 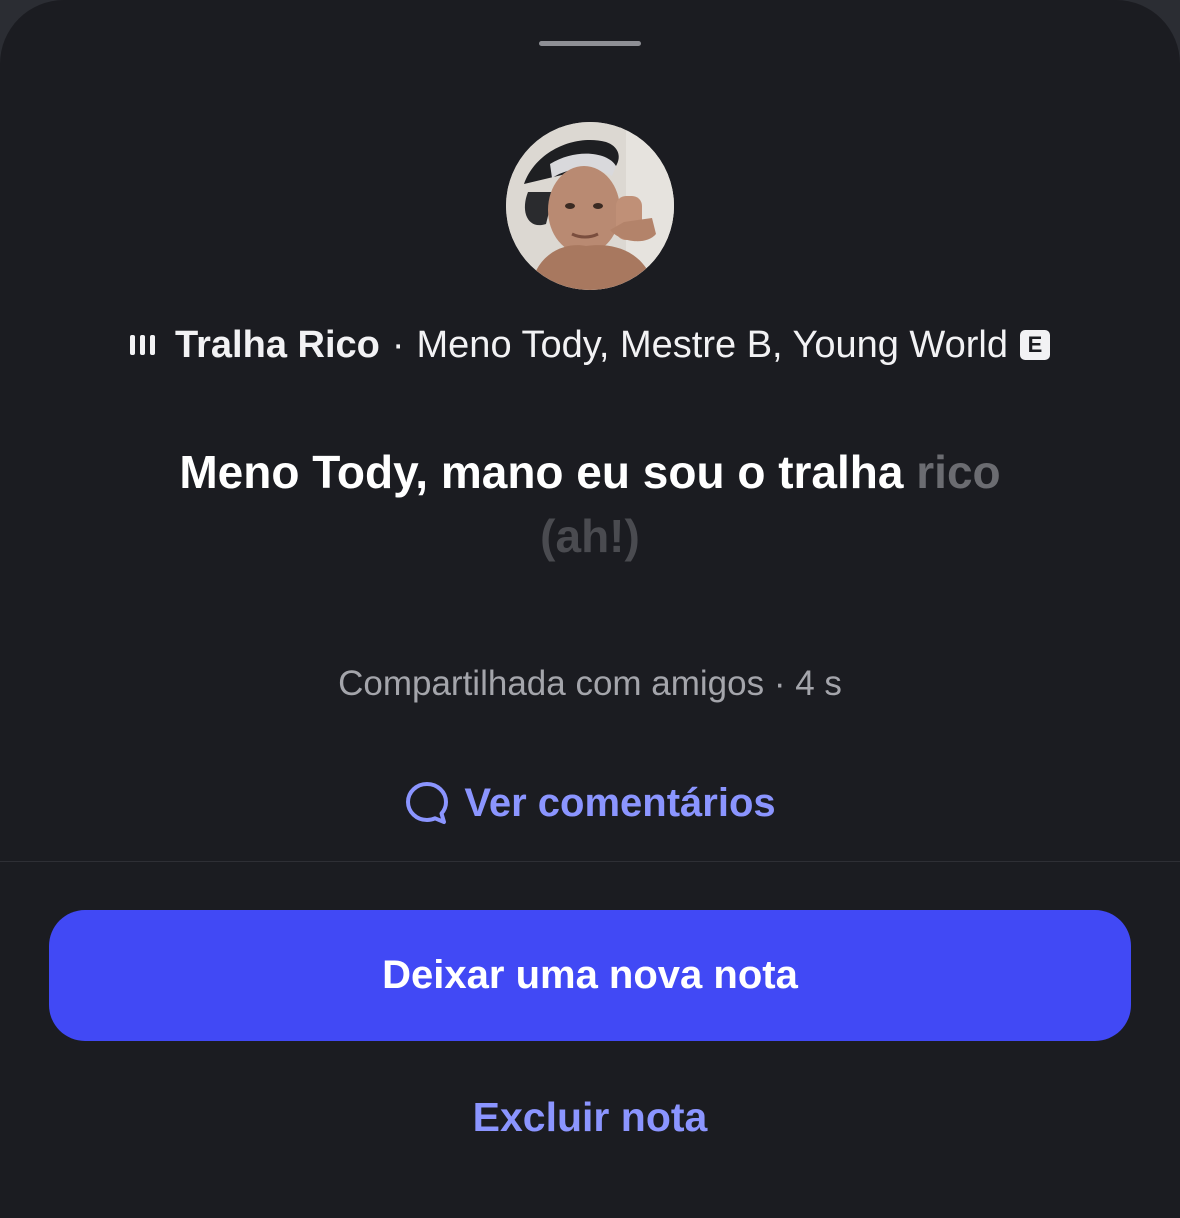 What do you see at coordinates (277, 344) in the screenshot?
I see `track-title: Tralha Rico` at bounding box center [277, 344].